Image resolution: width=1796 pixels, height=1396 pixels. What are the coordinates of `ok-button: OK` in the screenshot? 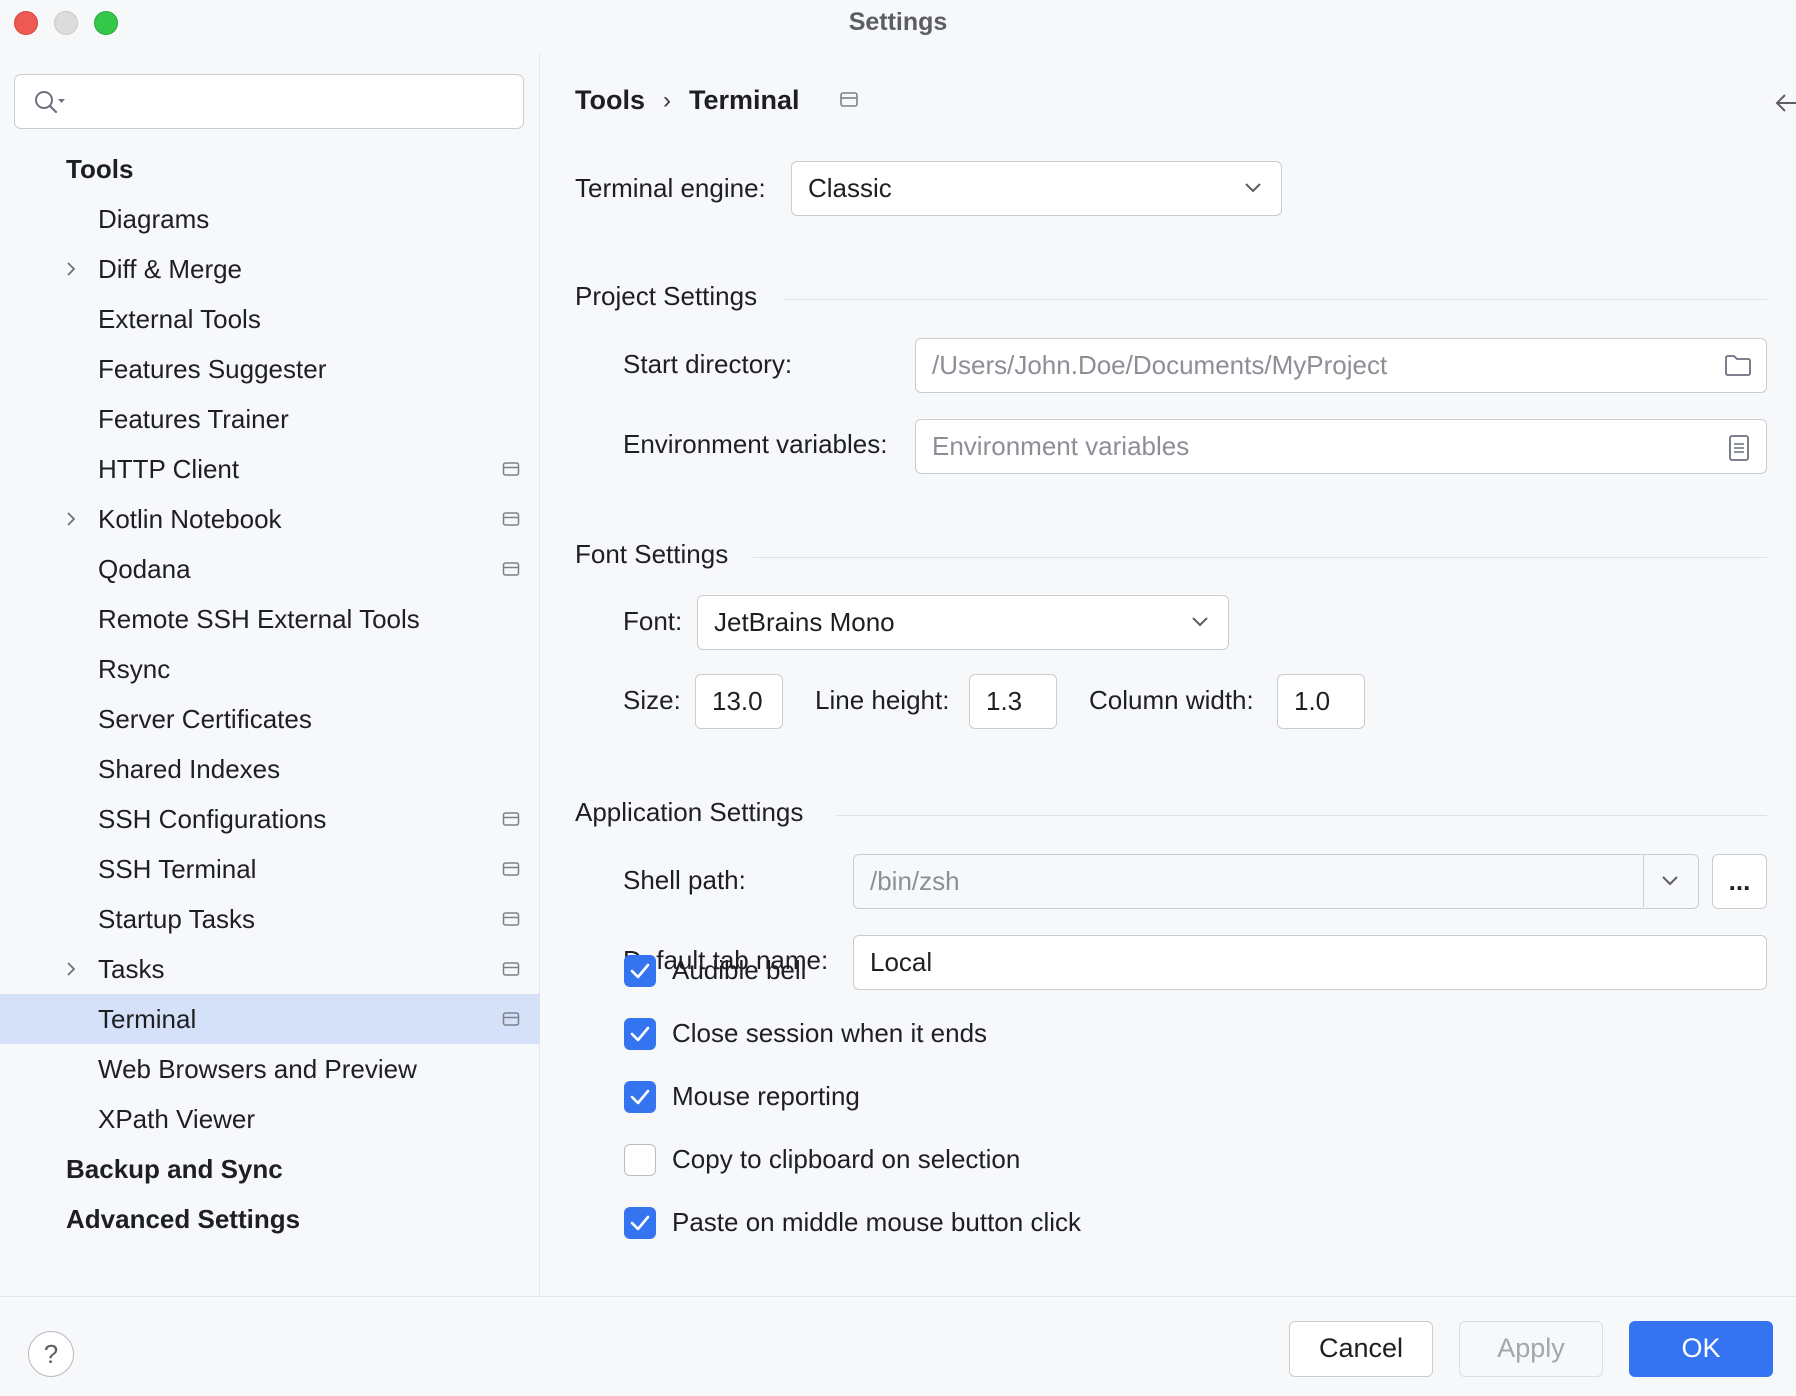 It's located at (1701, 1349).